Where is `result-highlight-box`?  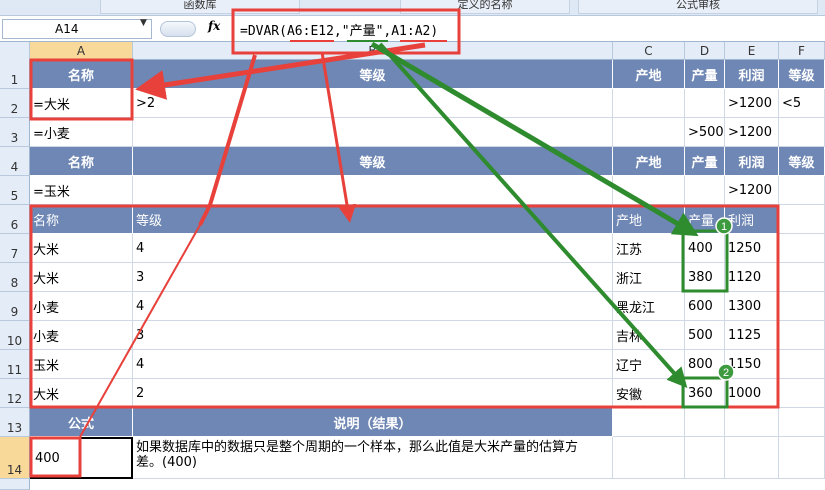 result-highlight-box is located at coordinates (55, 457).